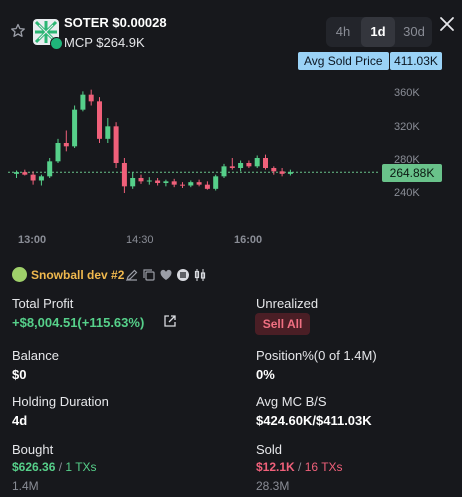  I want to click on unrealized-label: Unrealized, so click(287, 303).